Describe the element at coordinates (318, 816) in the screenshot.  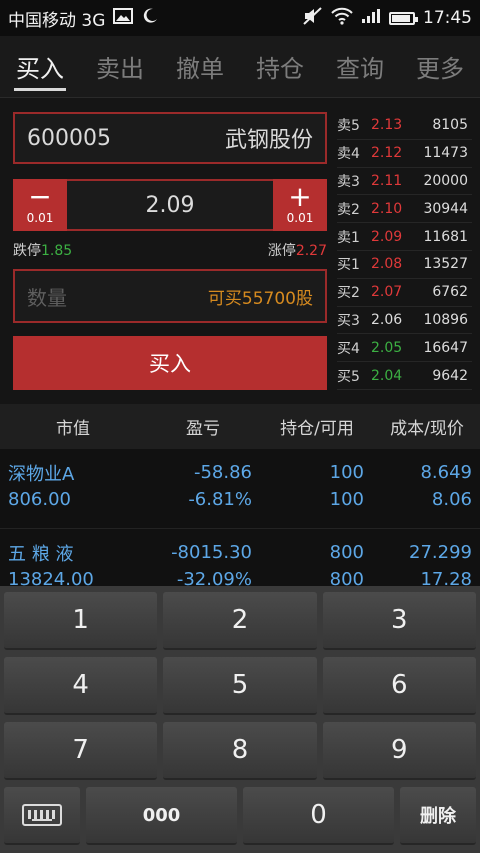
I see `key-0: 0` at that location.